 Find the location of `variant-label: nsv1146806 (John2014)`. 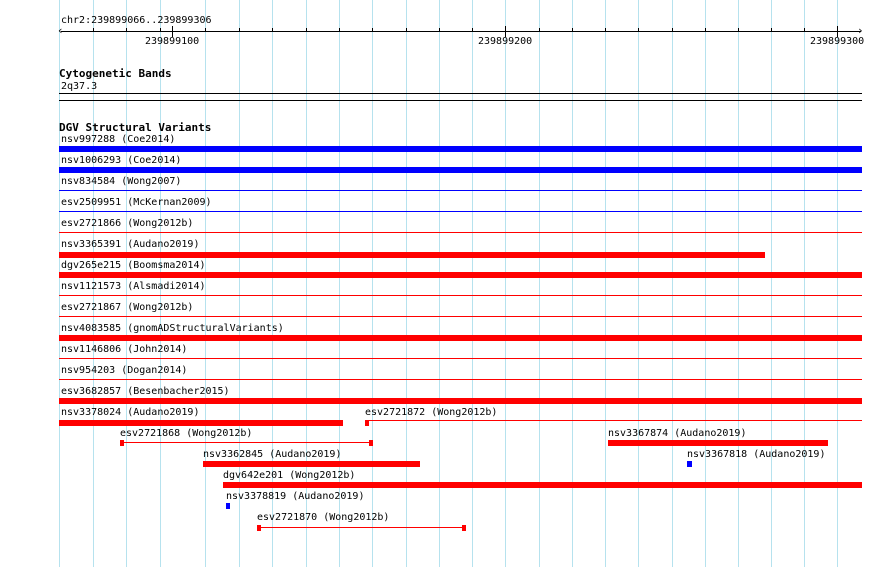

variant-label: nsv1146806 (John2014) is located at coordinates (124, 349).